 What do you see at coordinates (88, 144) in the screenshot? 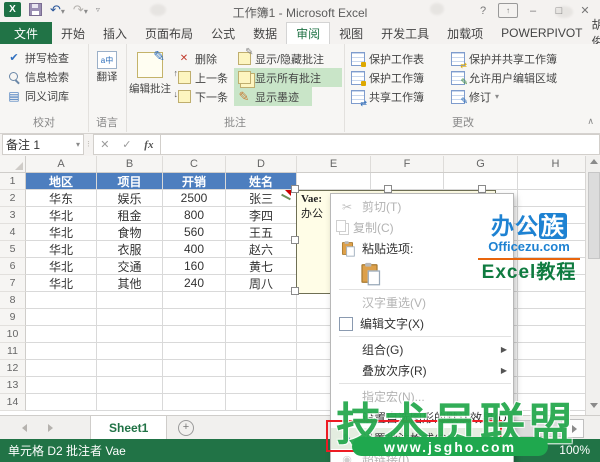
I see `formula-bar-splitter: ⁝` at bounding box center [88, 144].